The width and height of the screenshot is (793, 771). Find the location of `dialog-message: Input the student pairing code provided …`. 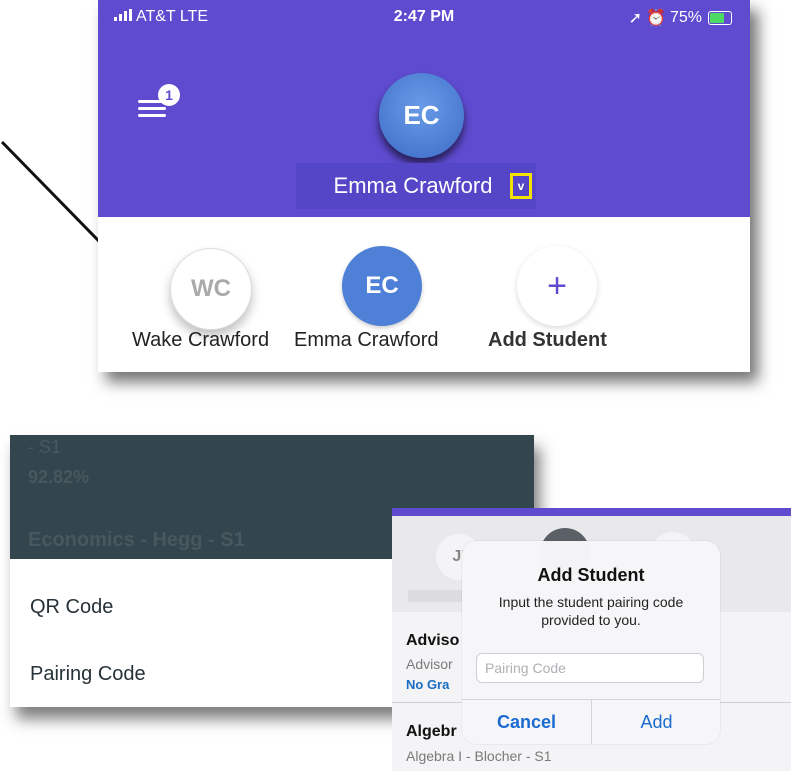

dialog-message: Input the student pairing code provided … is located at coordinates (591, 611).